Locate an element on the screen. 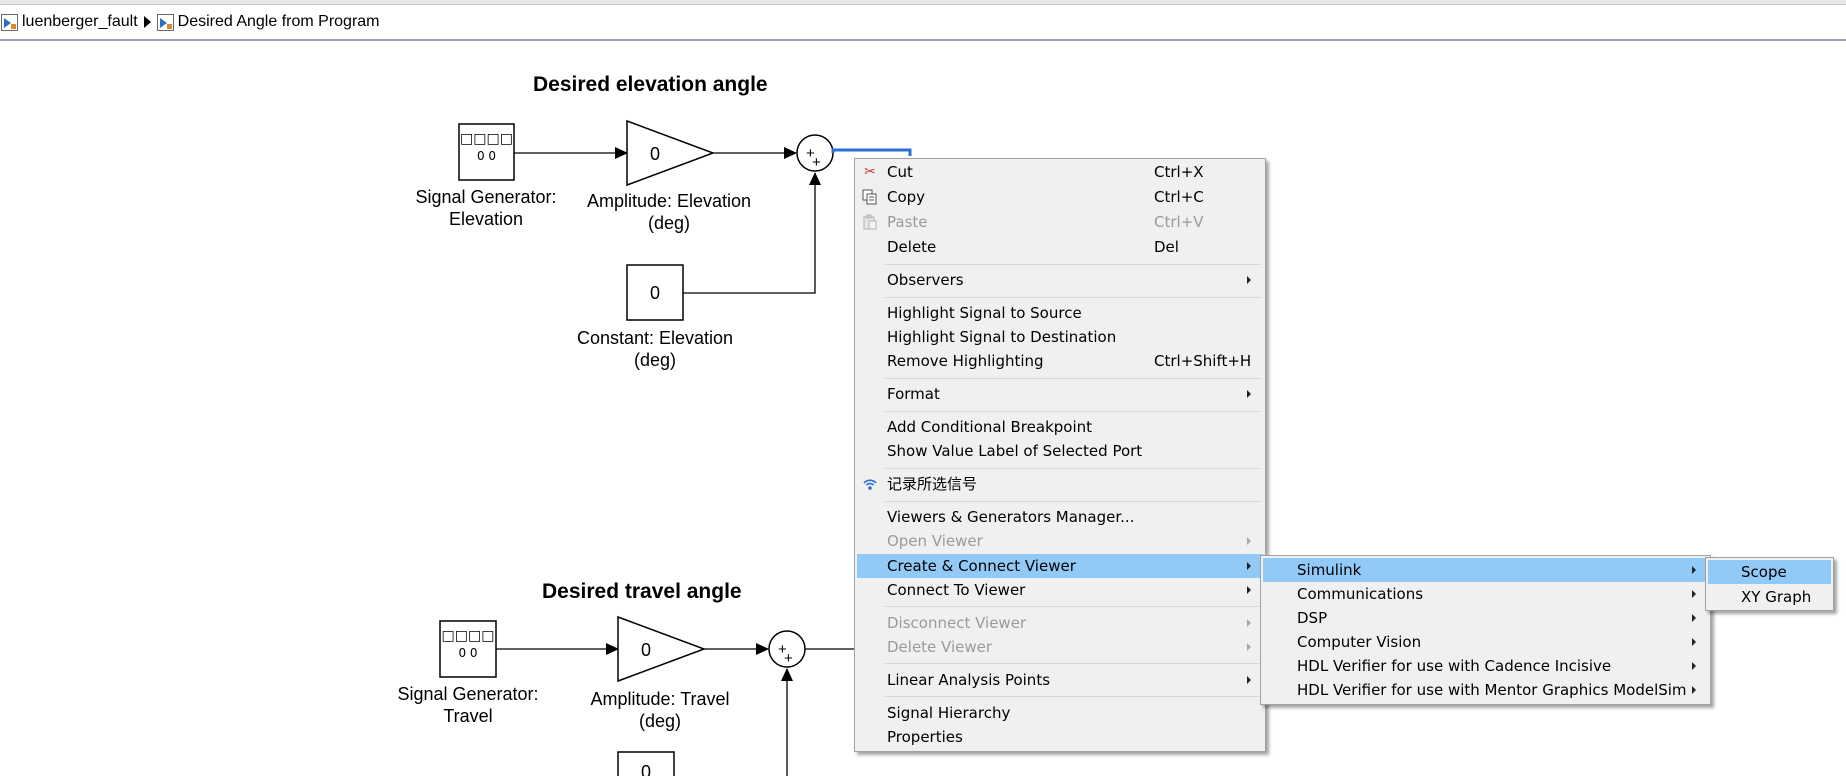 This screenshot has width=1846, height=776. sg-travel-glyph-bottom: 0 0 is located at coordinates (467, 653).